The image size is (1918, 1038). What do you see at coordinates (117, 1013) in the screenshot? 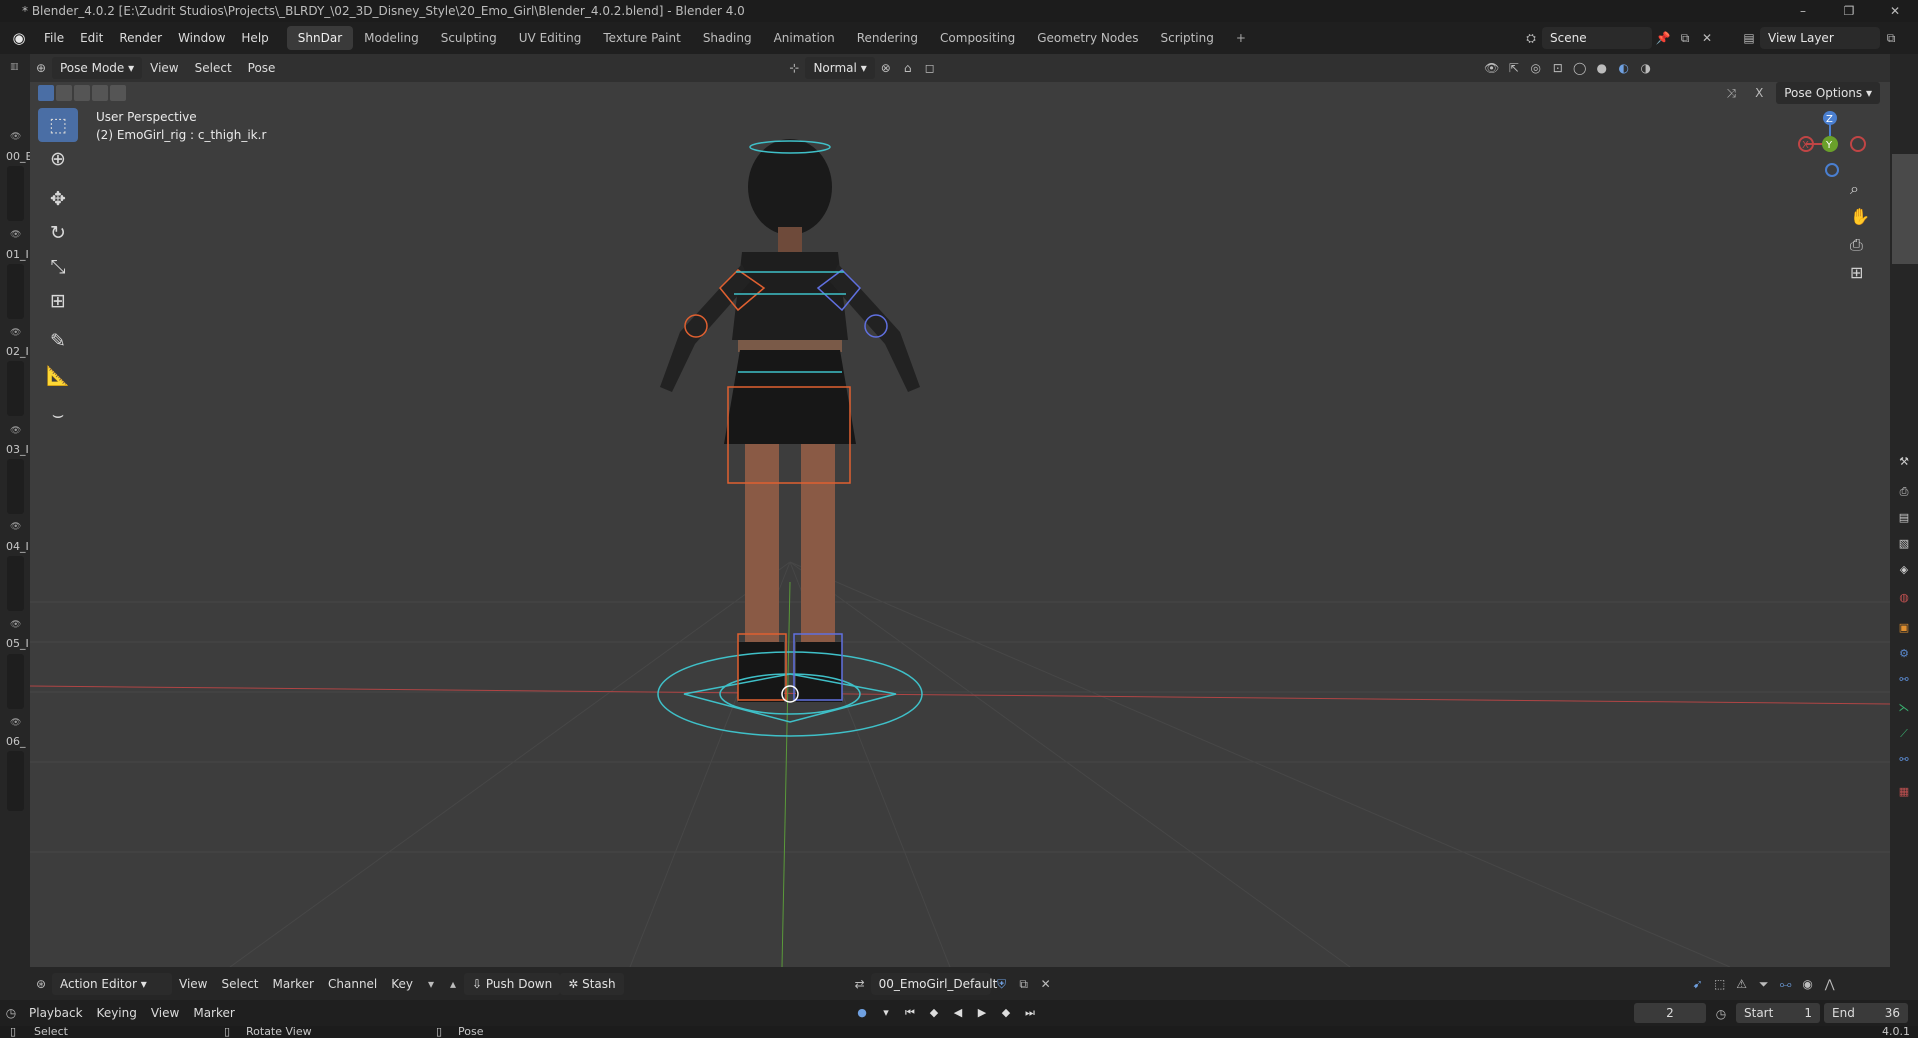
I see `menu-keying: Keying` at bounding box center [117, 1013].